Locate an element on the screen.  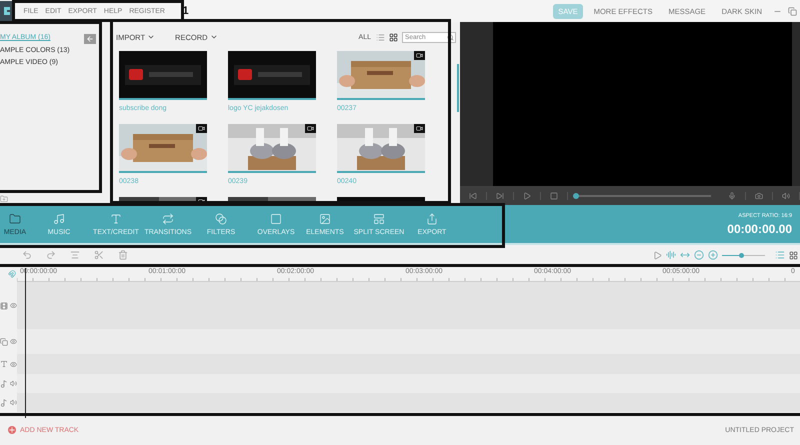
magnet-icon is located at coordinates (12, 274).